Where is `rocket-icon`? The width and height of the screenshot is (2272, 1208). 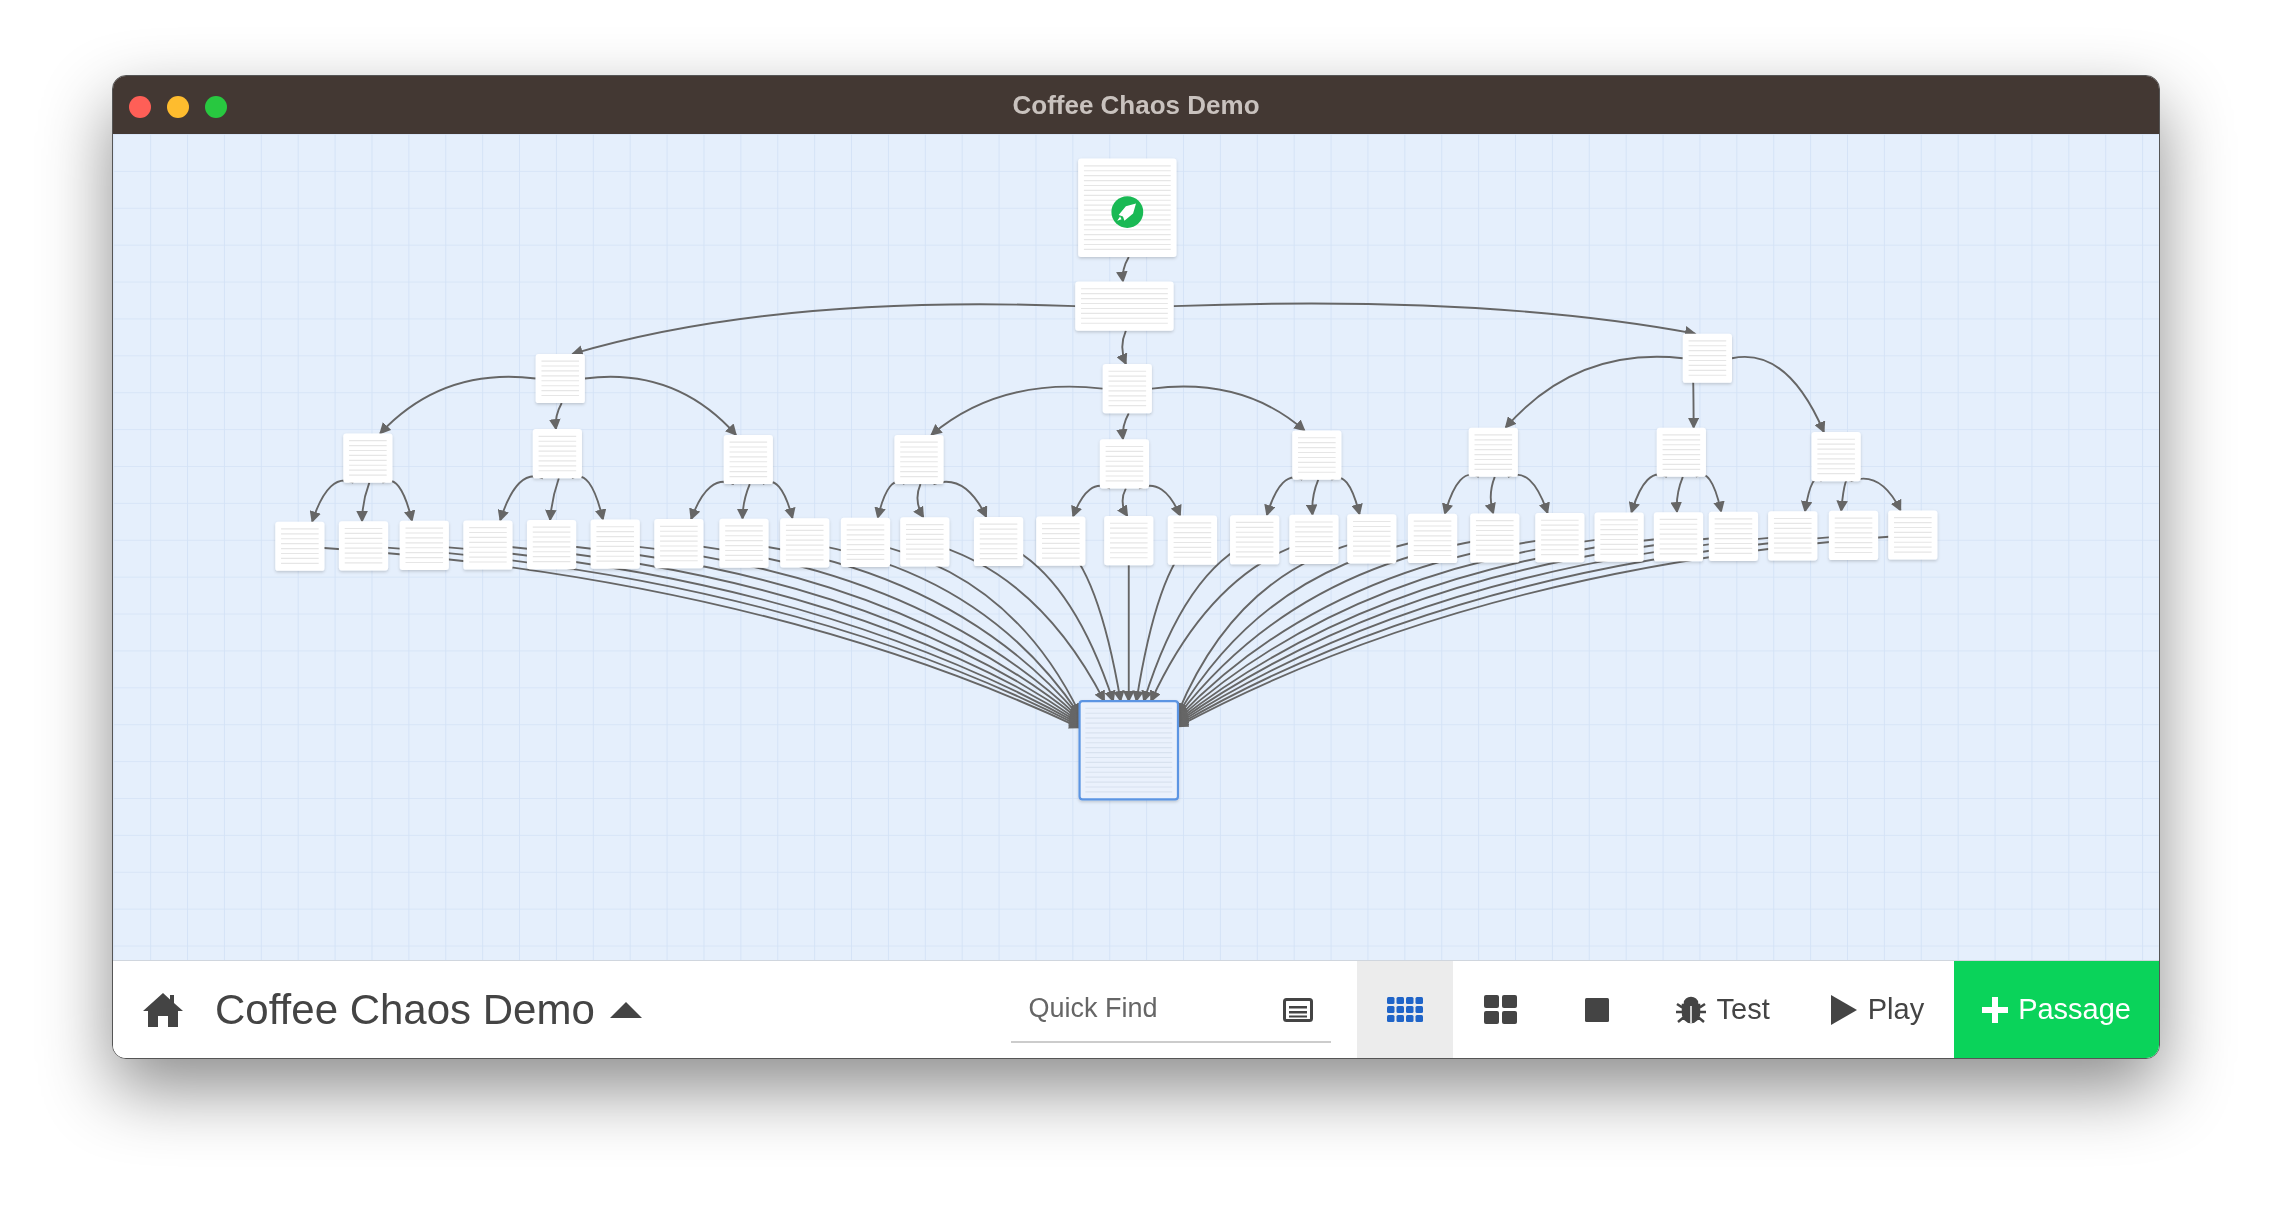 rocket-icon is located at coordinates (1127, 212).